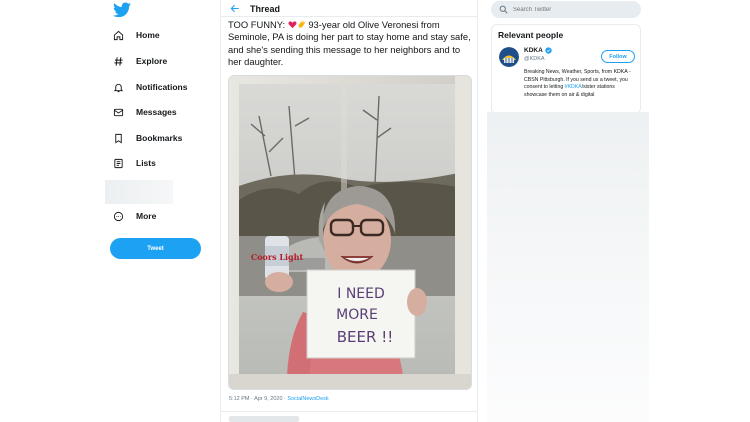 The height and width of the screenshot is (422, 750). I want to click on list-icon, so click(118, 163).